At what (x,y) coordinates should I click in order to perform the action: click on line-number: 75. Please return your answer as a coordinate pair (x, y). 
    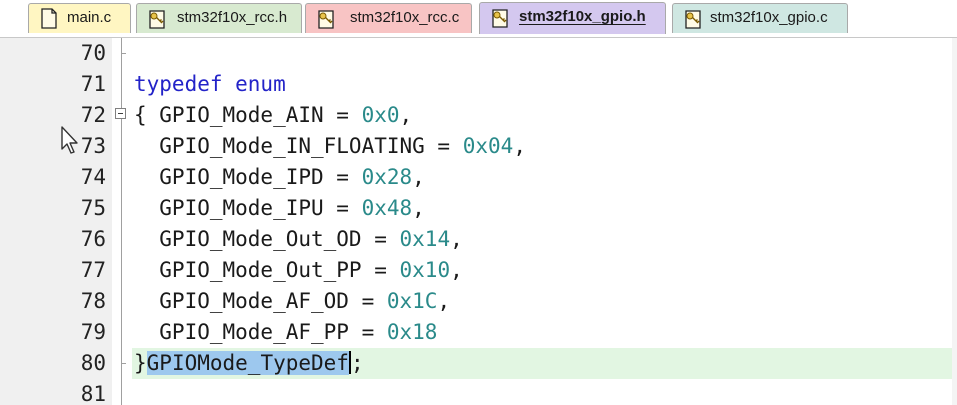
    Looking at the image, I should click on (93, 208).